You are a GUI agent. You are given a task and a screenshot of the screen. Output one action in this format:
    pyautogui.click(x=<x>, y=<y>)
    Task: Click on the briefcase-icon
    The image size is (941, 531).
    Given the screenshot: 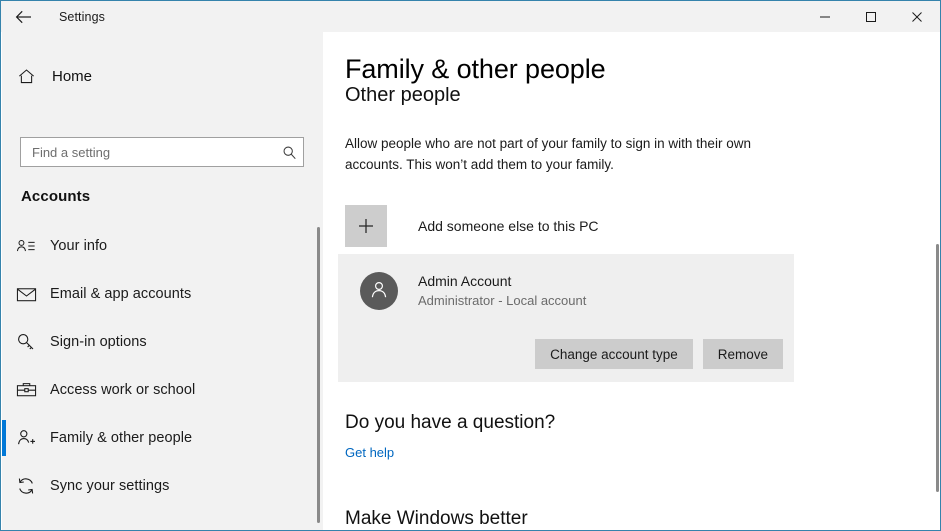 What is the action you would take?
    pyautogui.click(x=26, y=390)
    